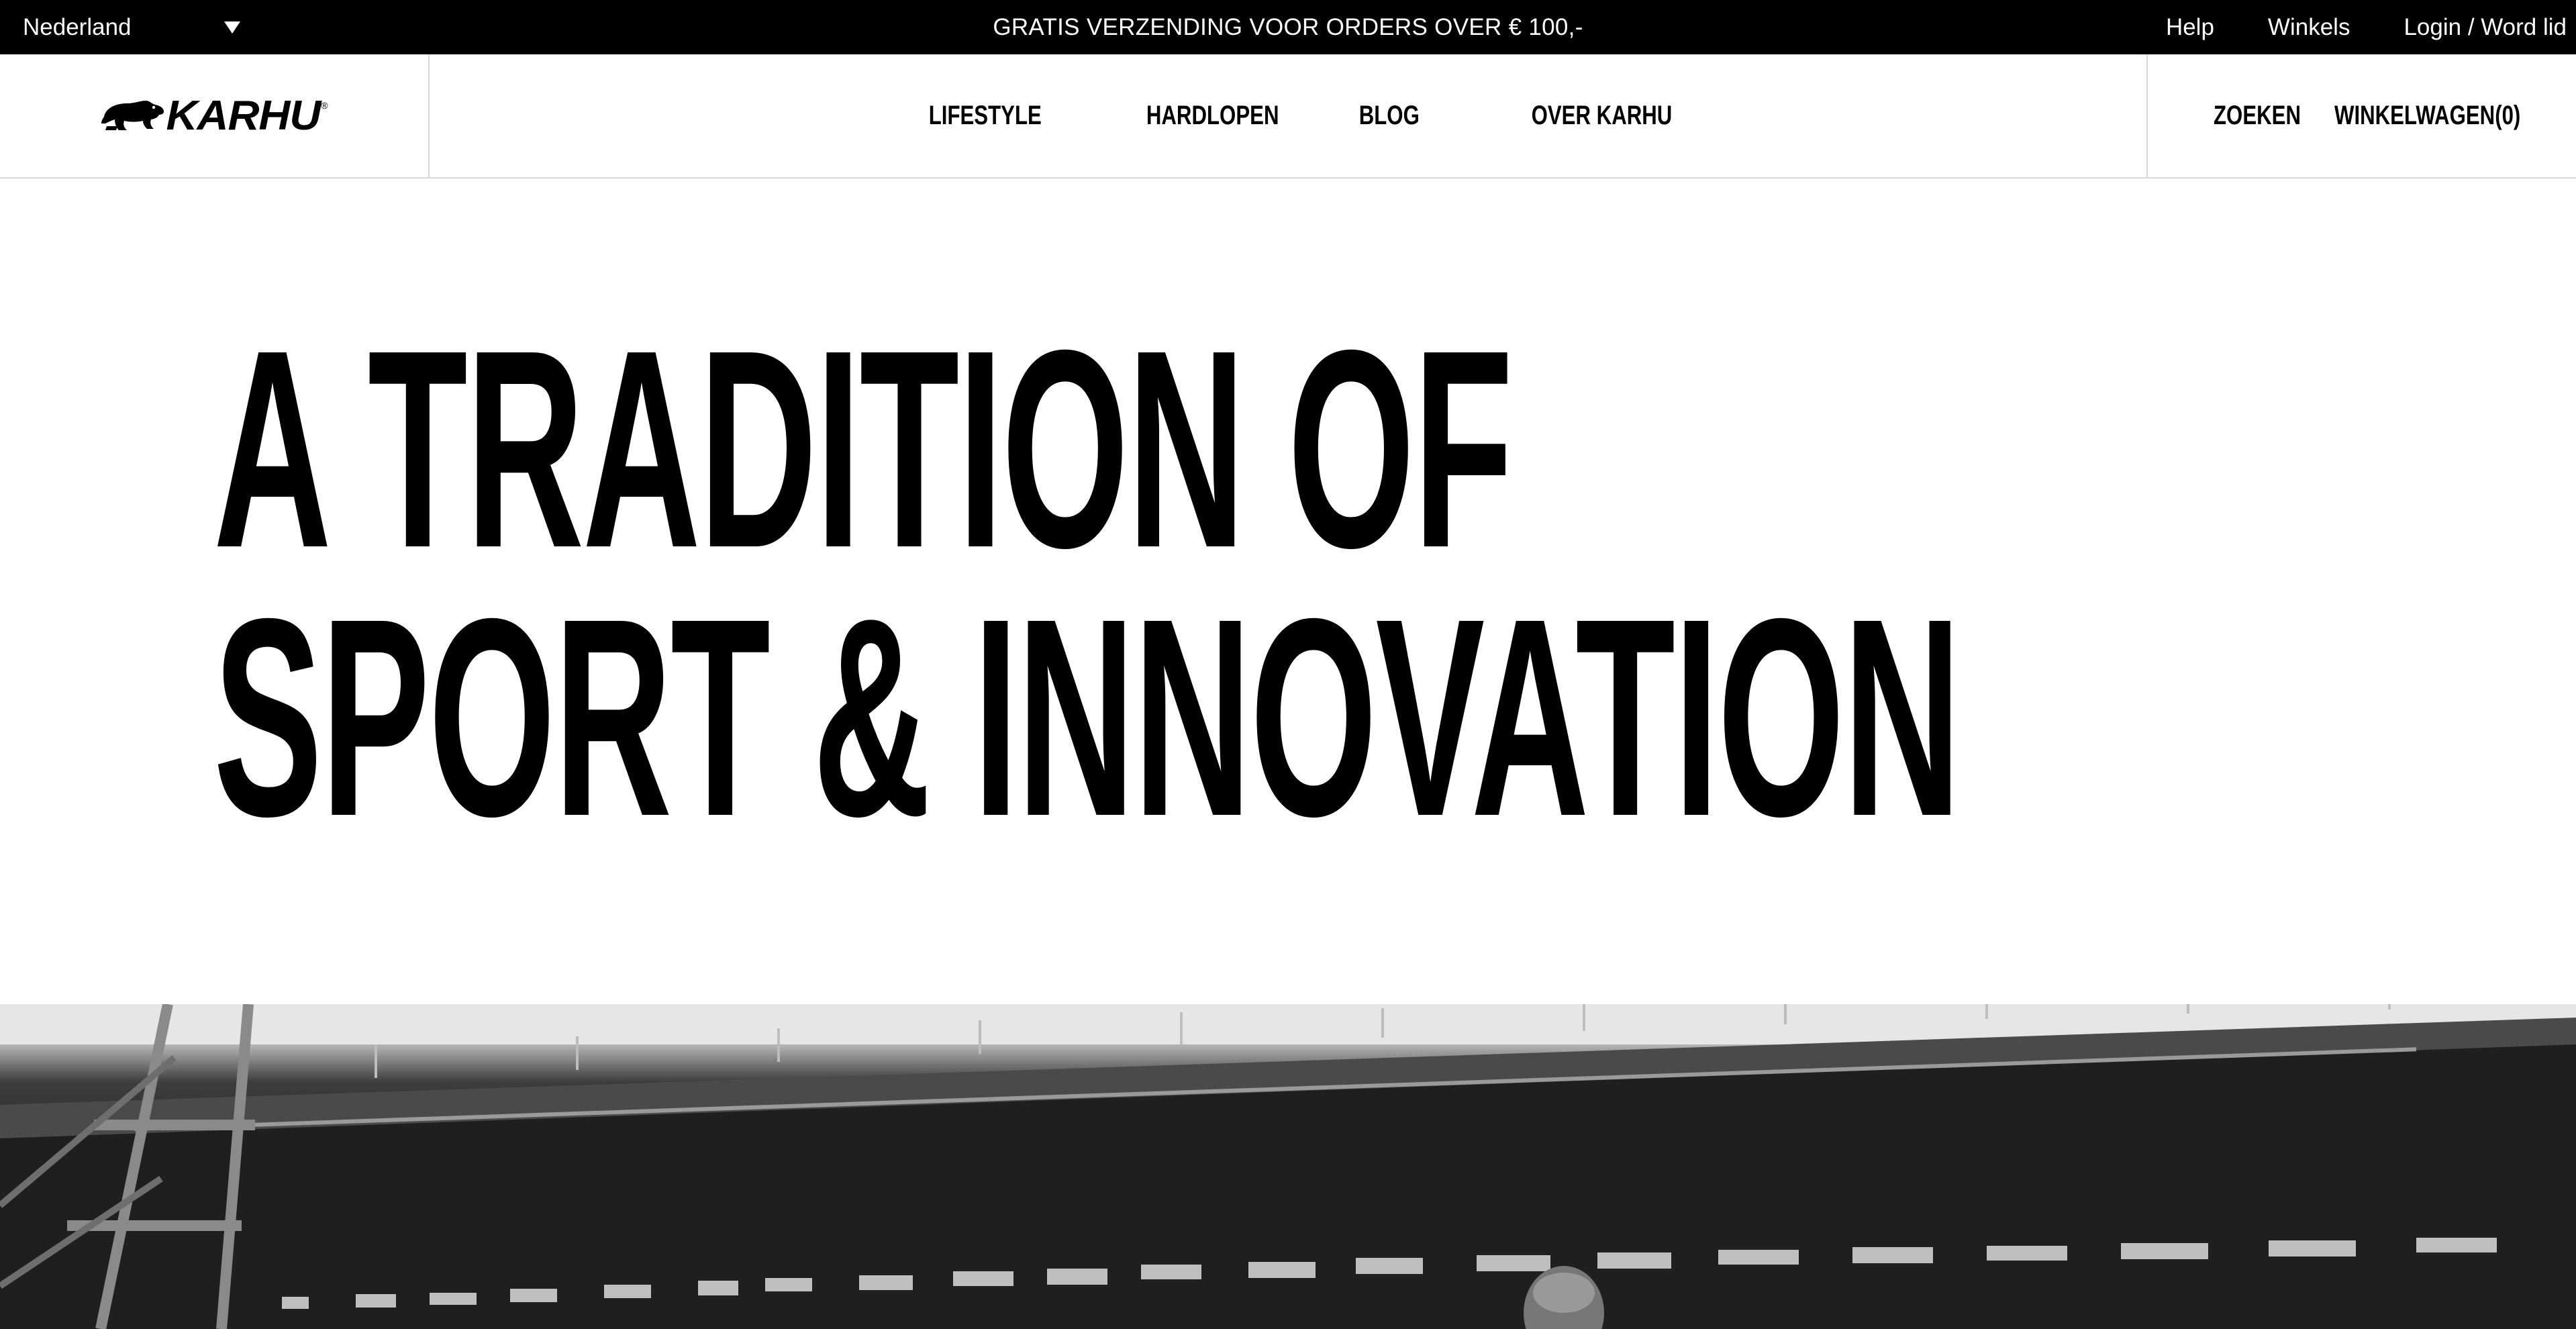 This screenshot has width=2576, height=1329. Describe the element at coordinates (2366, 27) in the screenshot. I see `utility-links: Help Winkels Login / Word lid` at that location.